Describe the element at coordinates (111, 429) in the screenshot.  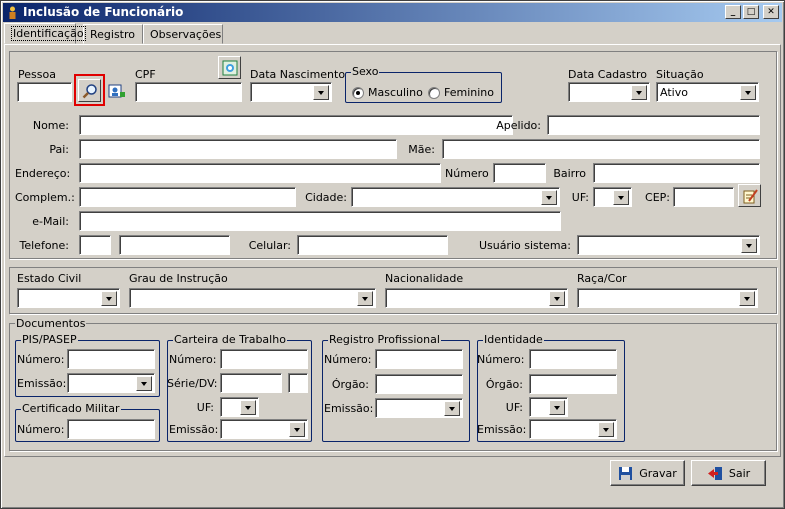
I see `militar-numero-input` at that location.